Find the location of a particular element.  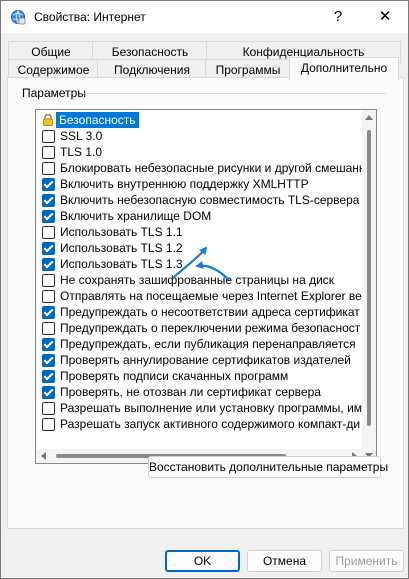

list-item-label: SSL 3.0 is located at coordinates (81, 136).